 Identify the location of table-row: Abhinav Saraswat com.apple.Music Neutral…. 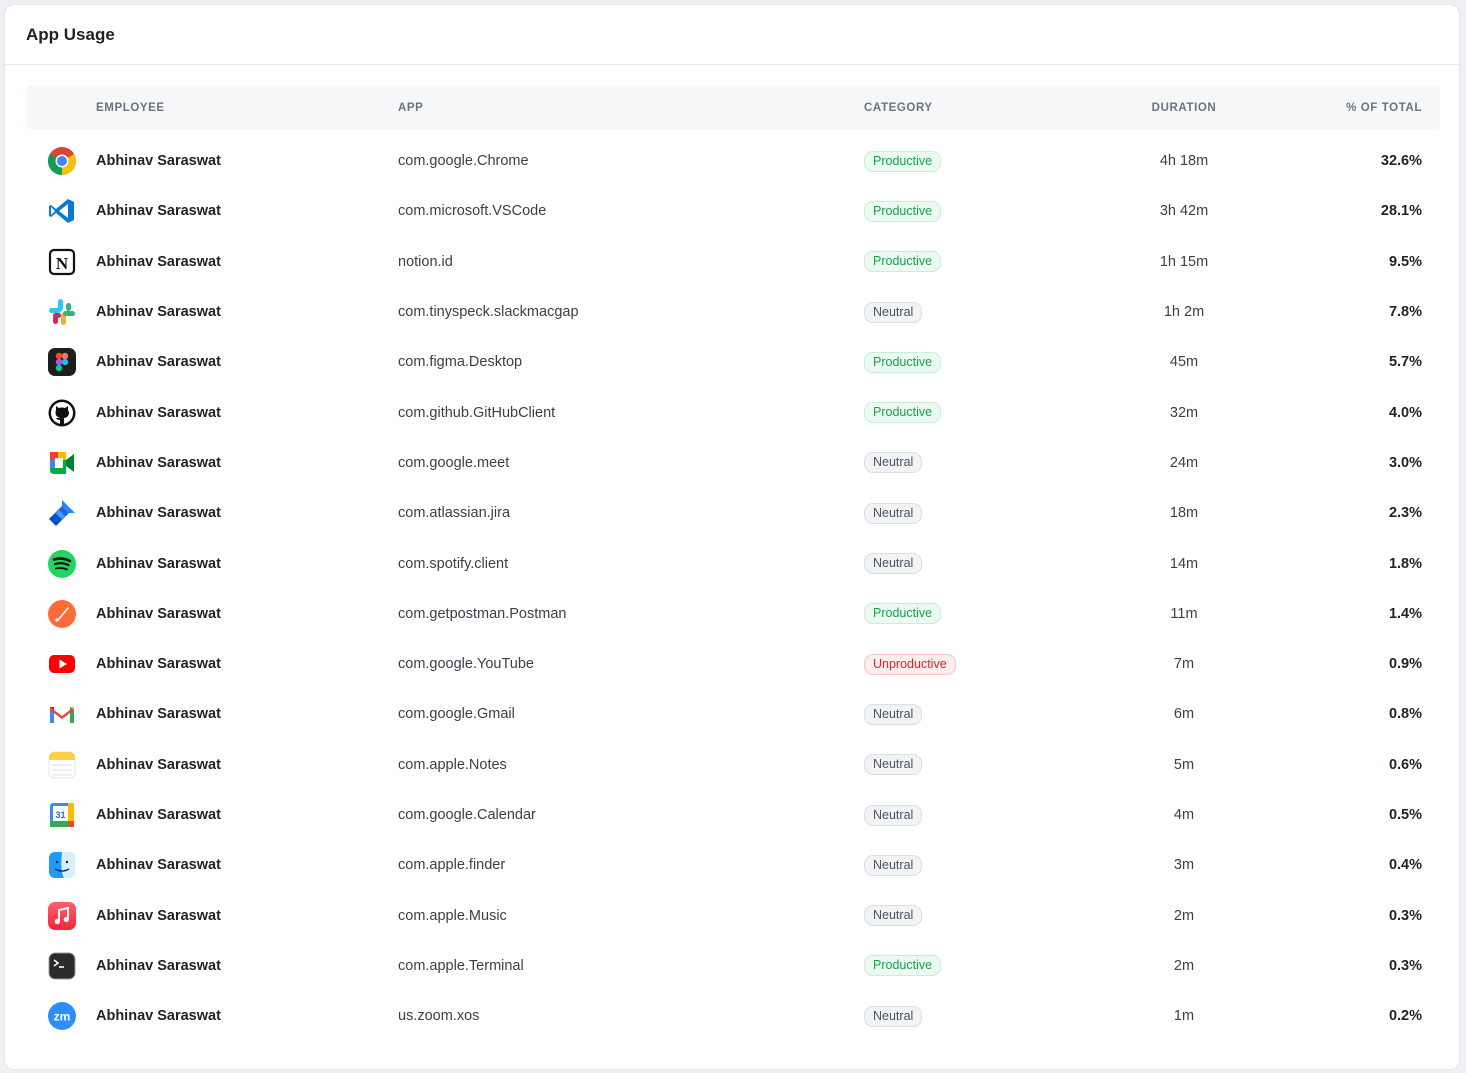
(733, 915).